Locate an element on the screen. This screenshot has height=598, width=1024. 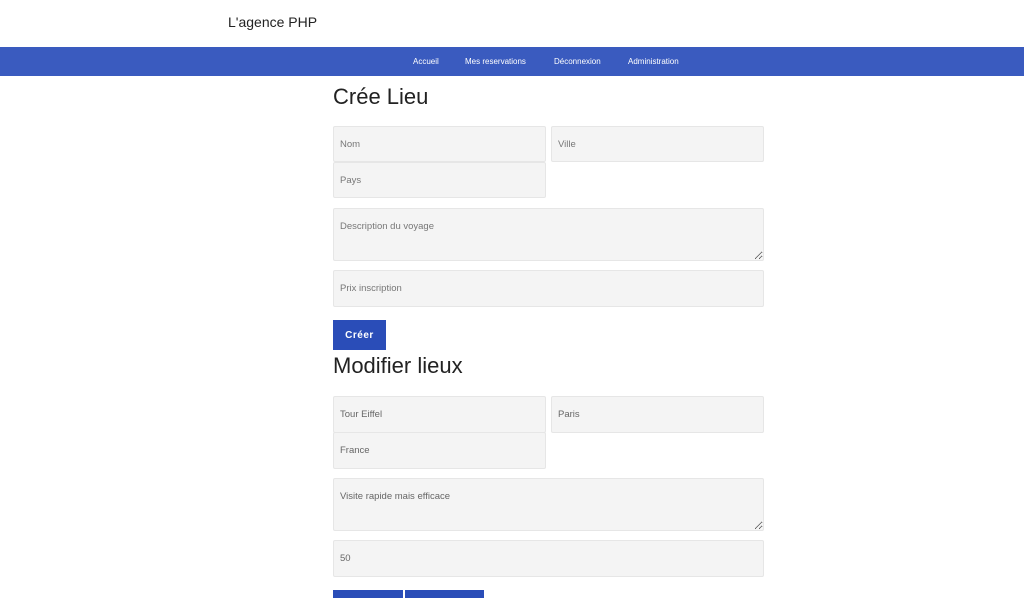
edit-form-title: Modifier lieux is located at coordinates (398, 365).